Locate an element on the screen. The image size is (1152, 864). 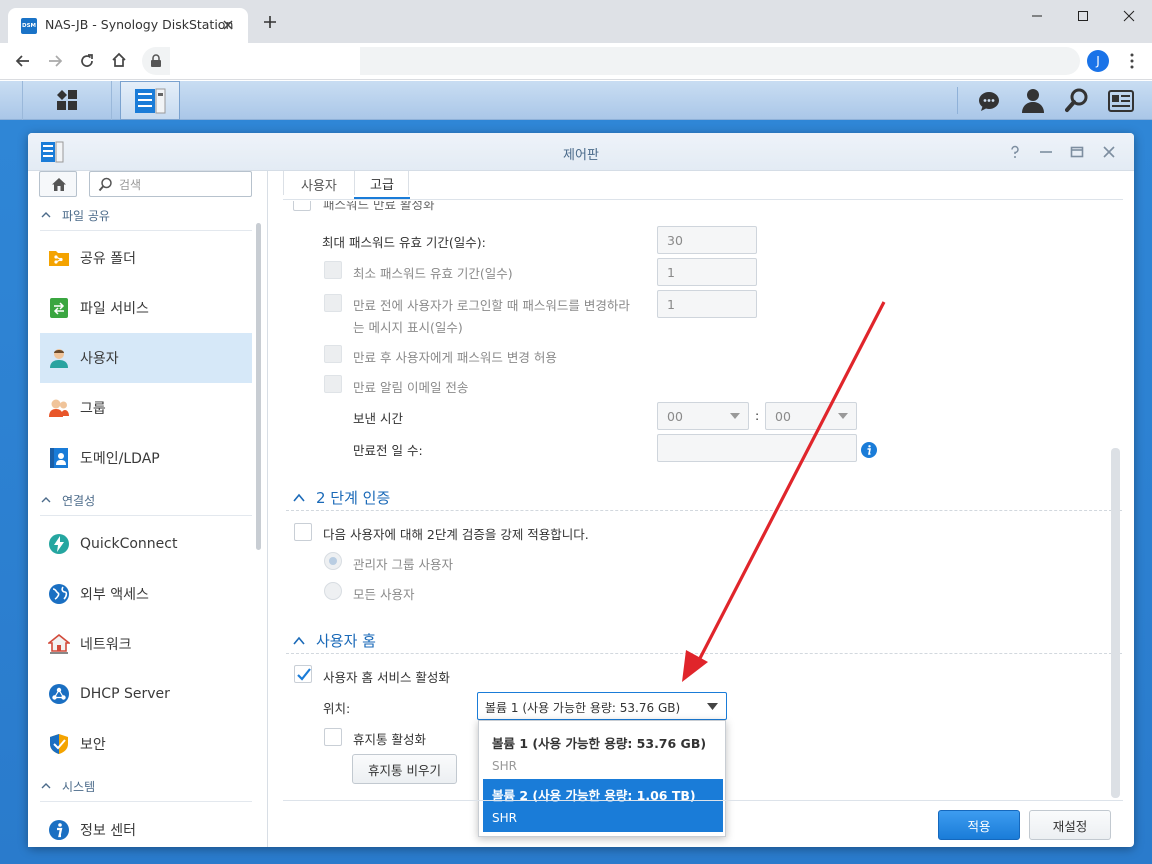
shield-icon is located at coordinates (59, 744).